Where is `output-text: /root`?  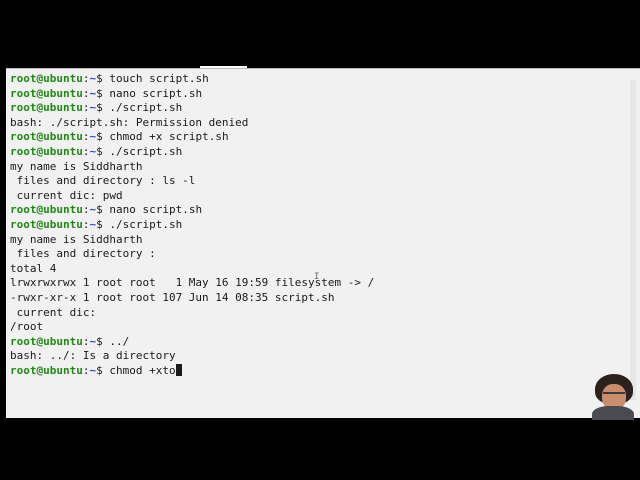
output-text: /root is located at coordinates (27, 327).